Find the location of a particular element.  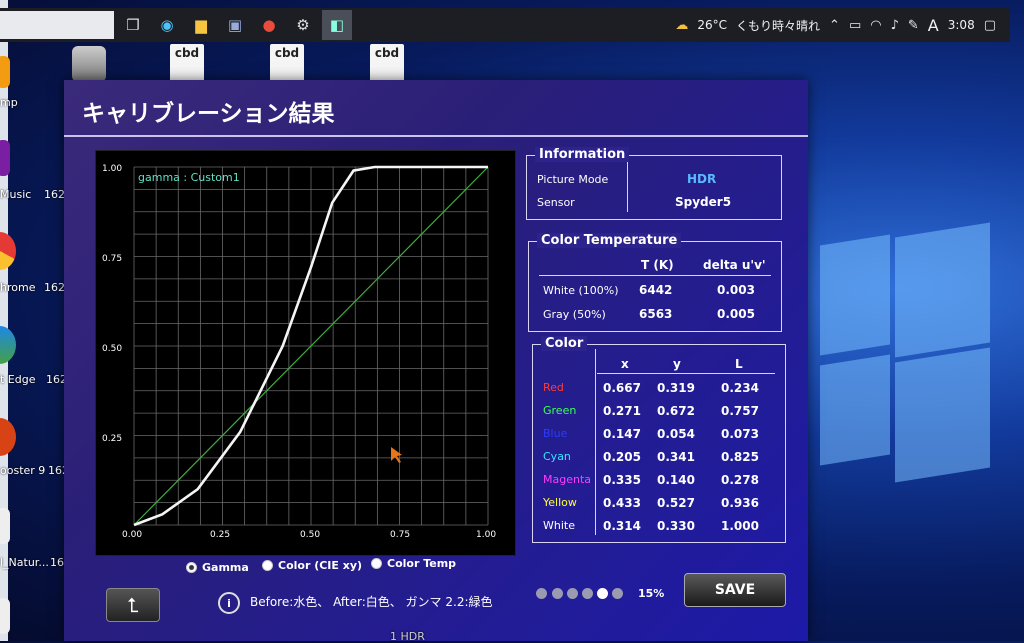

color-row-y: 0.054 is located at coordinates (676, 434).